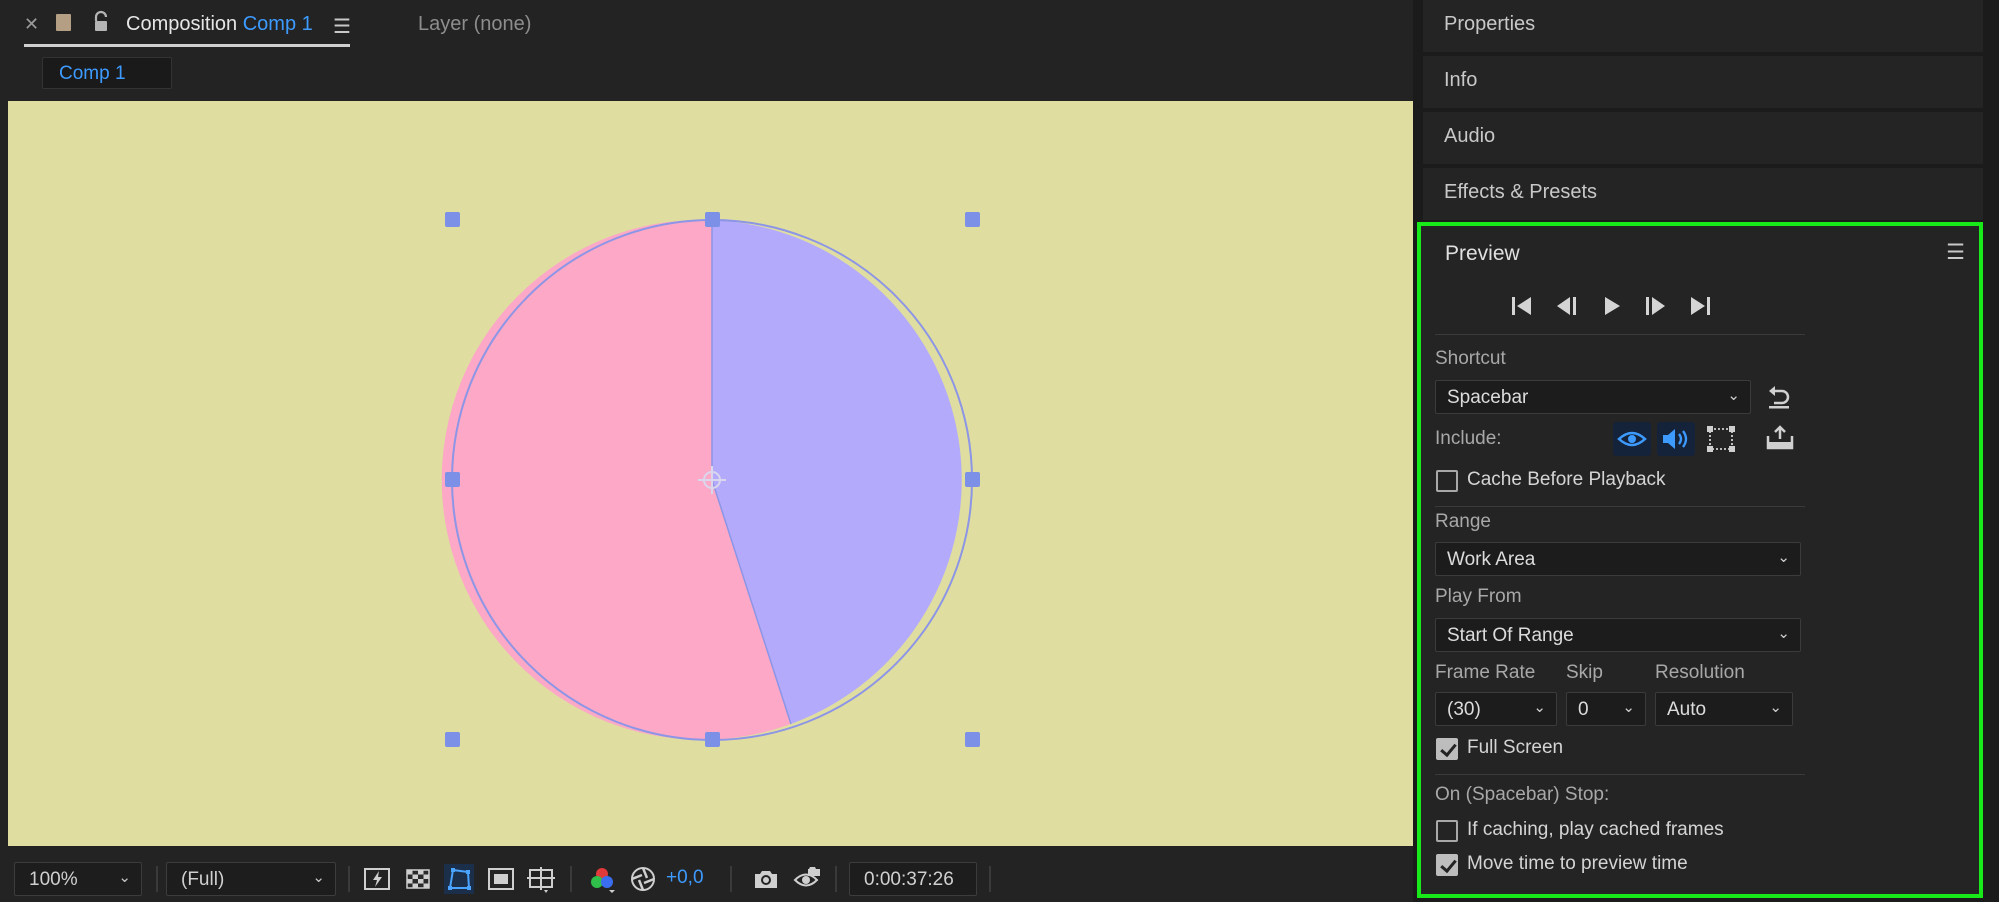 The width and height of the screenshot is (1999, 902). Describe the element at coordinates (706, 27) in the screenshot. I see `composition-tab-bar: ✕ Composition Comp 1 ☰ Layer (none)` at that location.